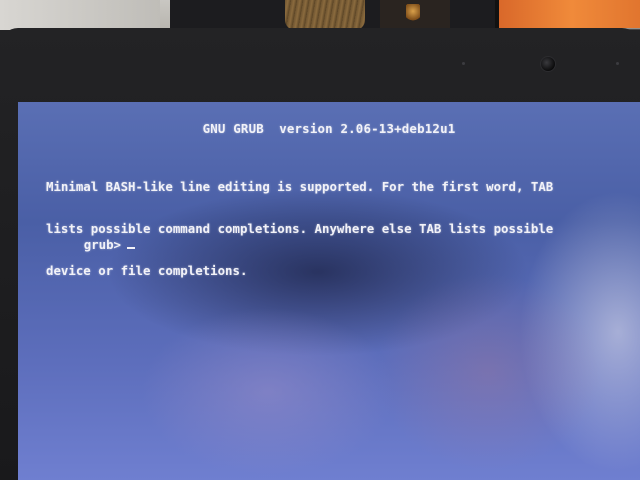 The height and width of the screenshot is (480, 640). Describe the element at coordinates (80, 15) in the screenshot. I see `background-wall` at that location.